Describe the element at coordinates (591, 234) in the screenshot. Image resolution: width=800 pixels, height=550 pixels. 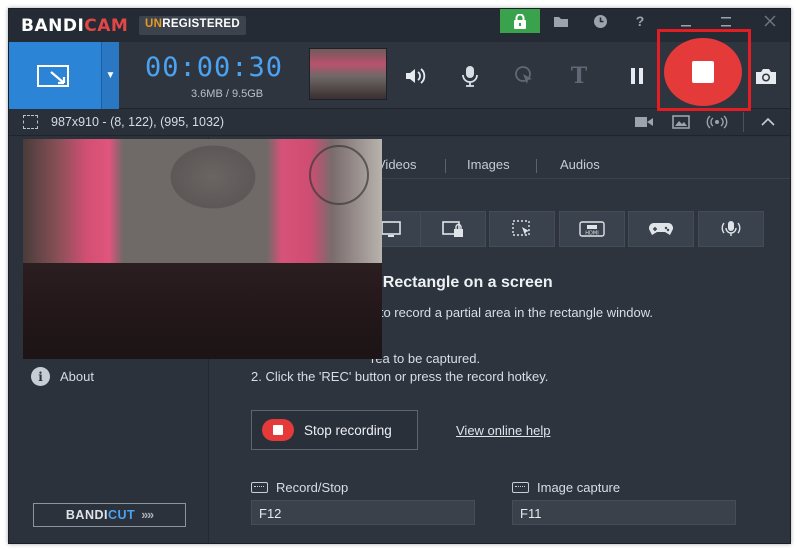
I see `svg-text: HDMI` at that location.